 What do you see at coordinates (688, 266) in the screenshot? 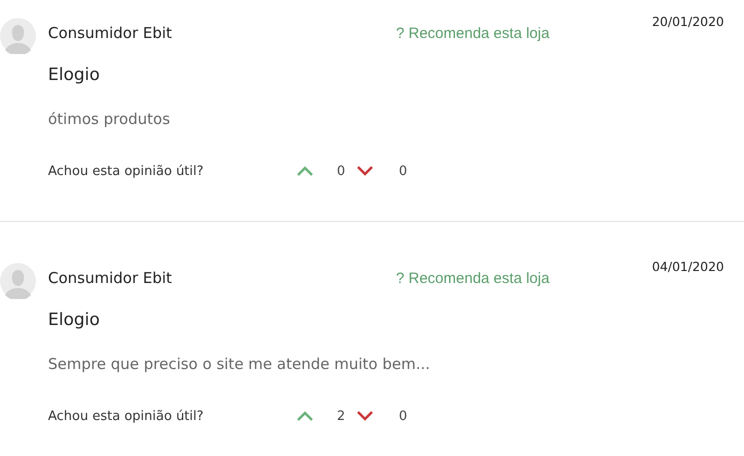
I see `review-date: 04/01/2020` at bounding box center [688, 266].